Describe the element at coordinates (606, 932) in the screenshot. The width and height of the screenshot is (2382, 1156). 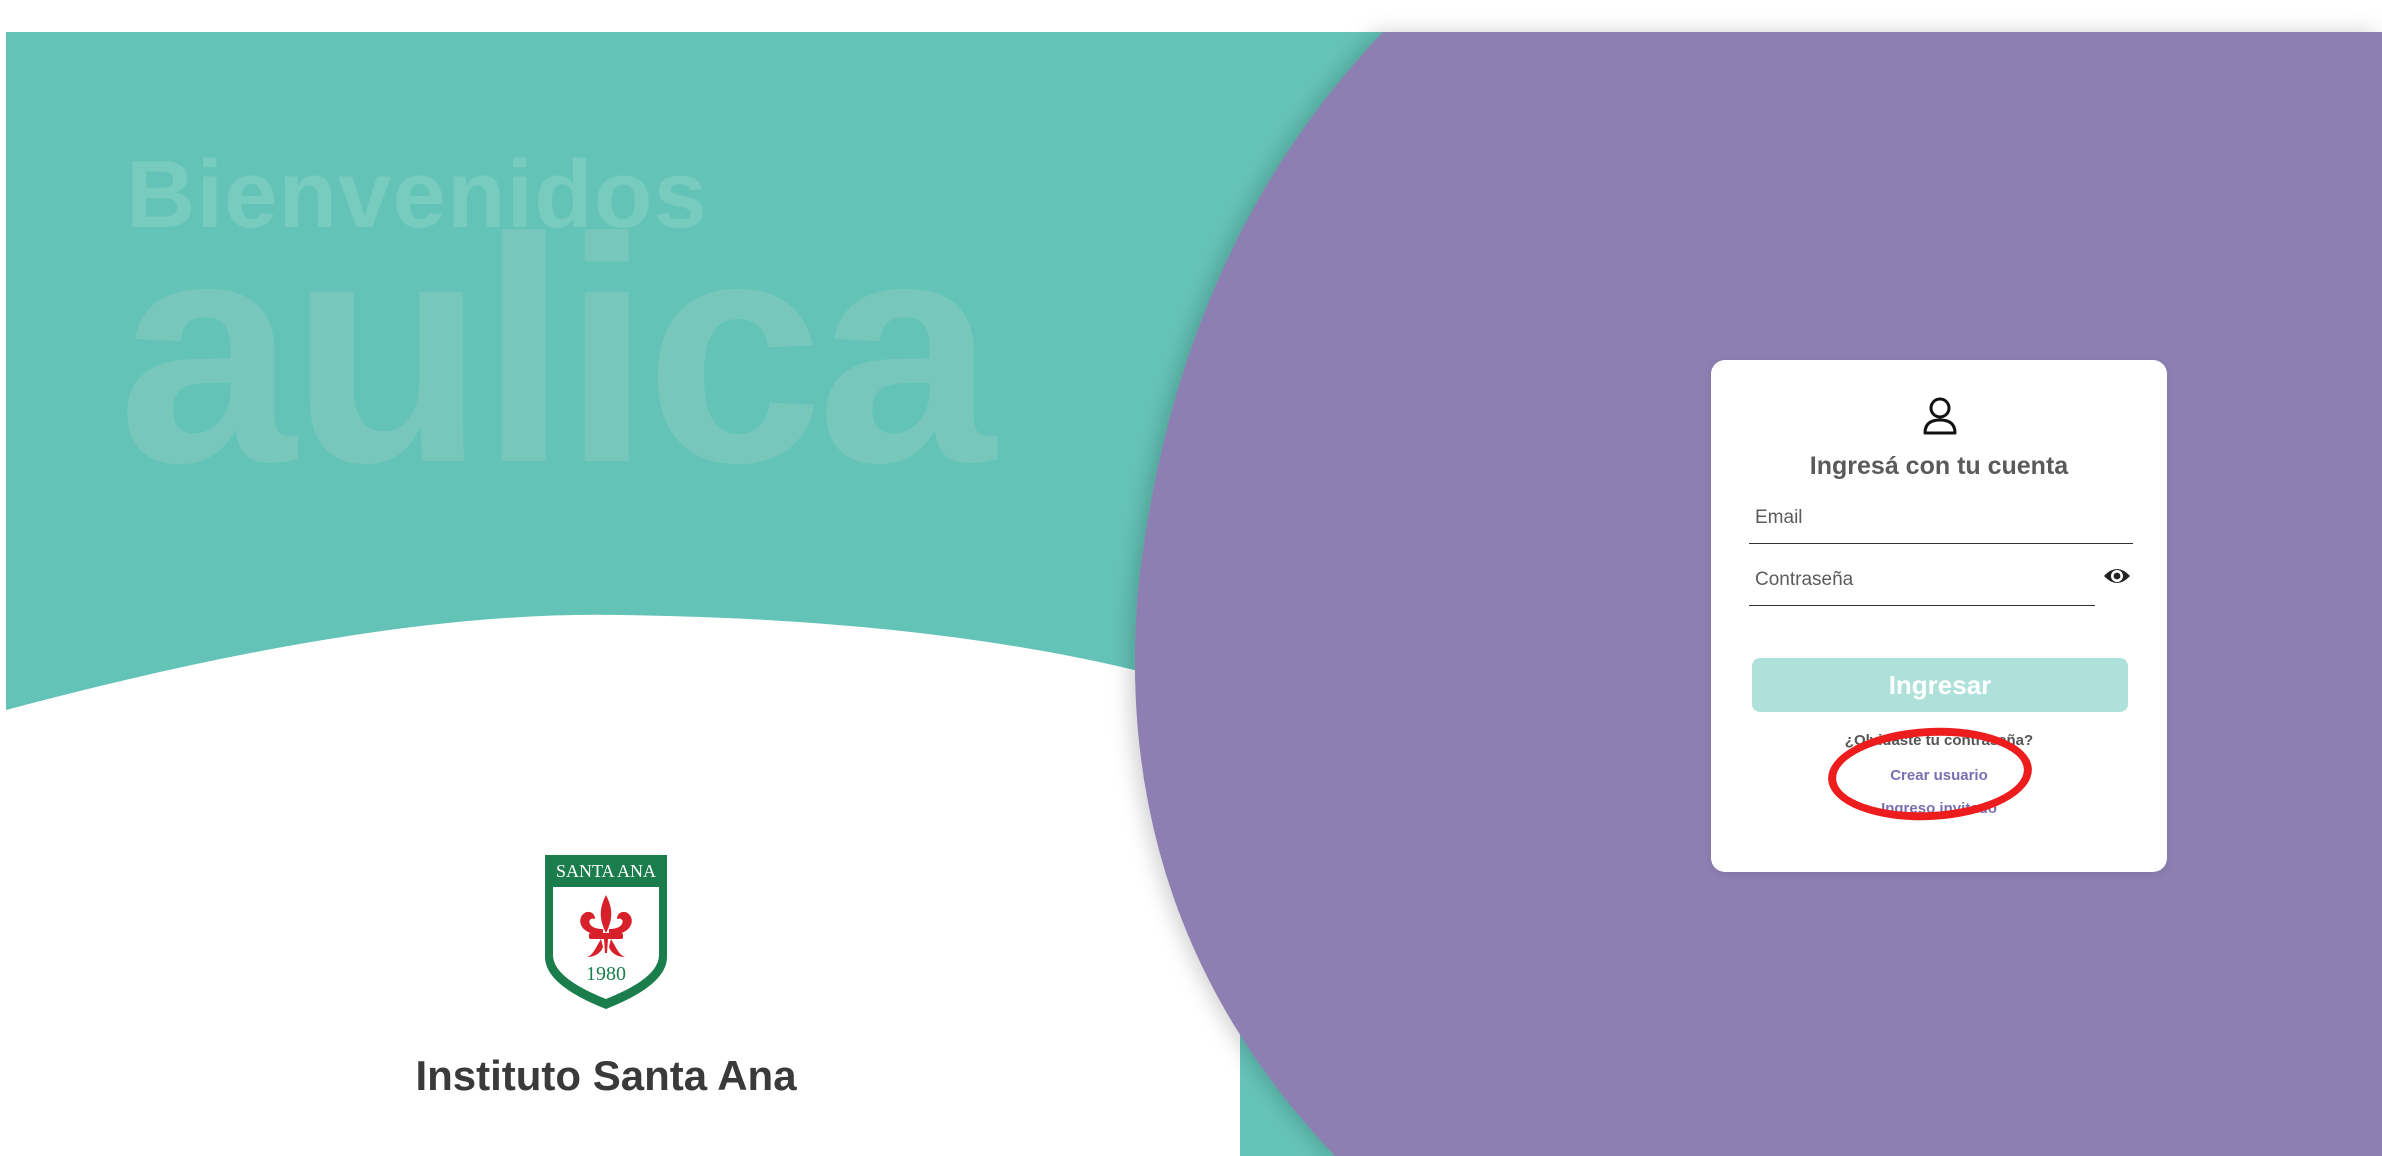
I see `school-crest-logo: SANTA ANA 1980` at that location.